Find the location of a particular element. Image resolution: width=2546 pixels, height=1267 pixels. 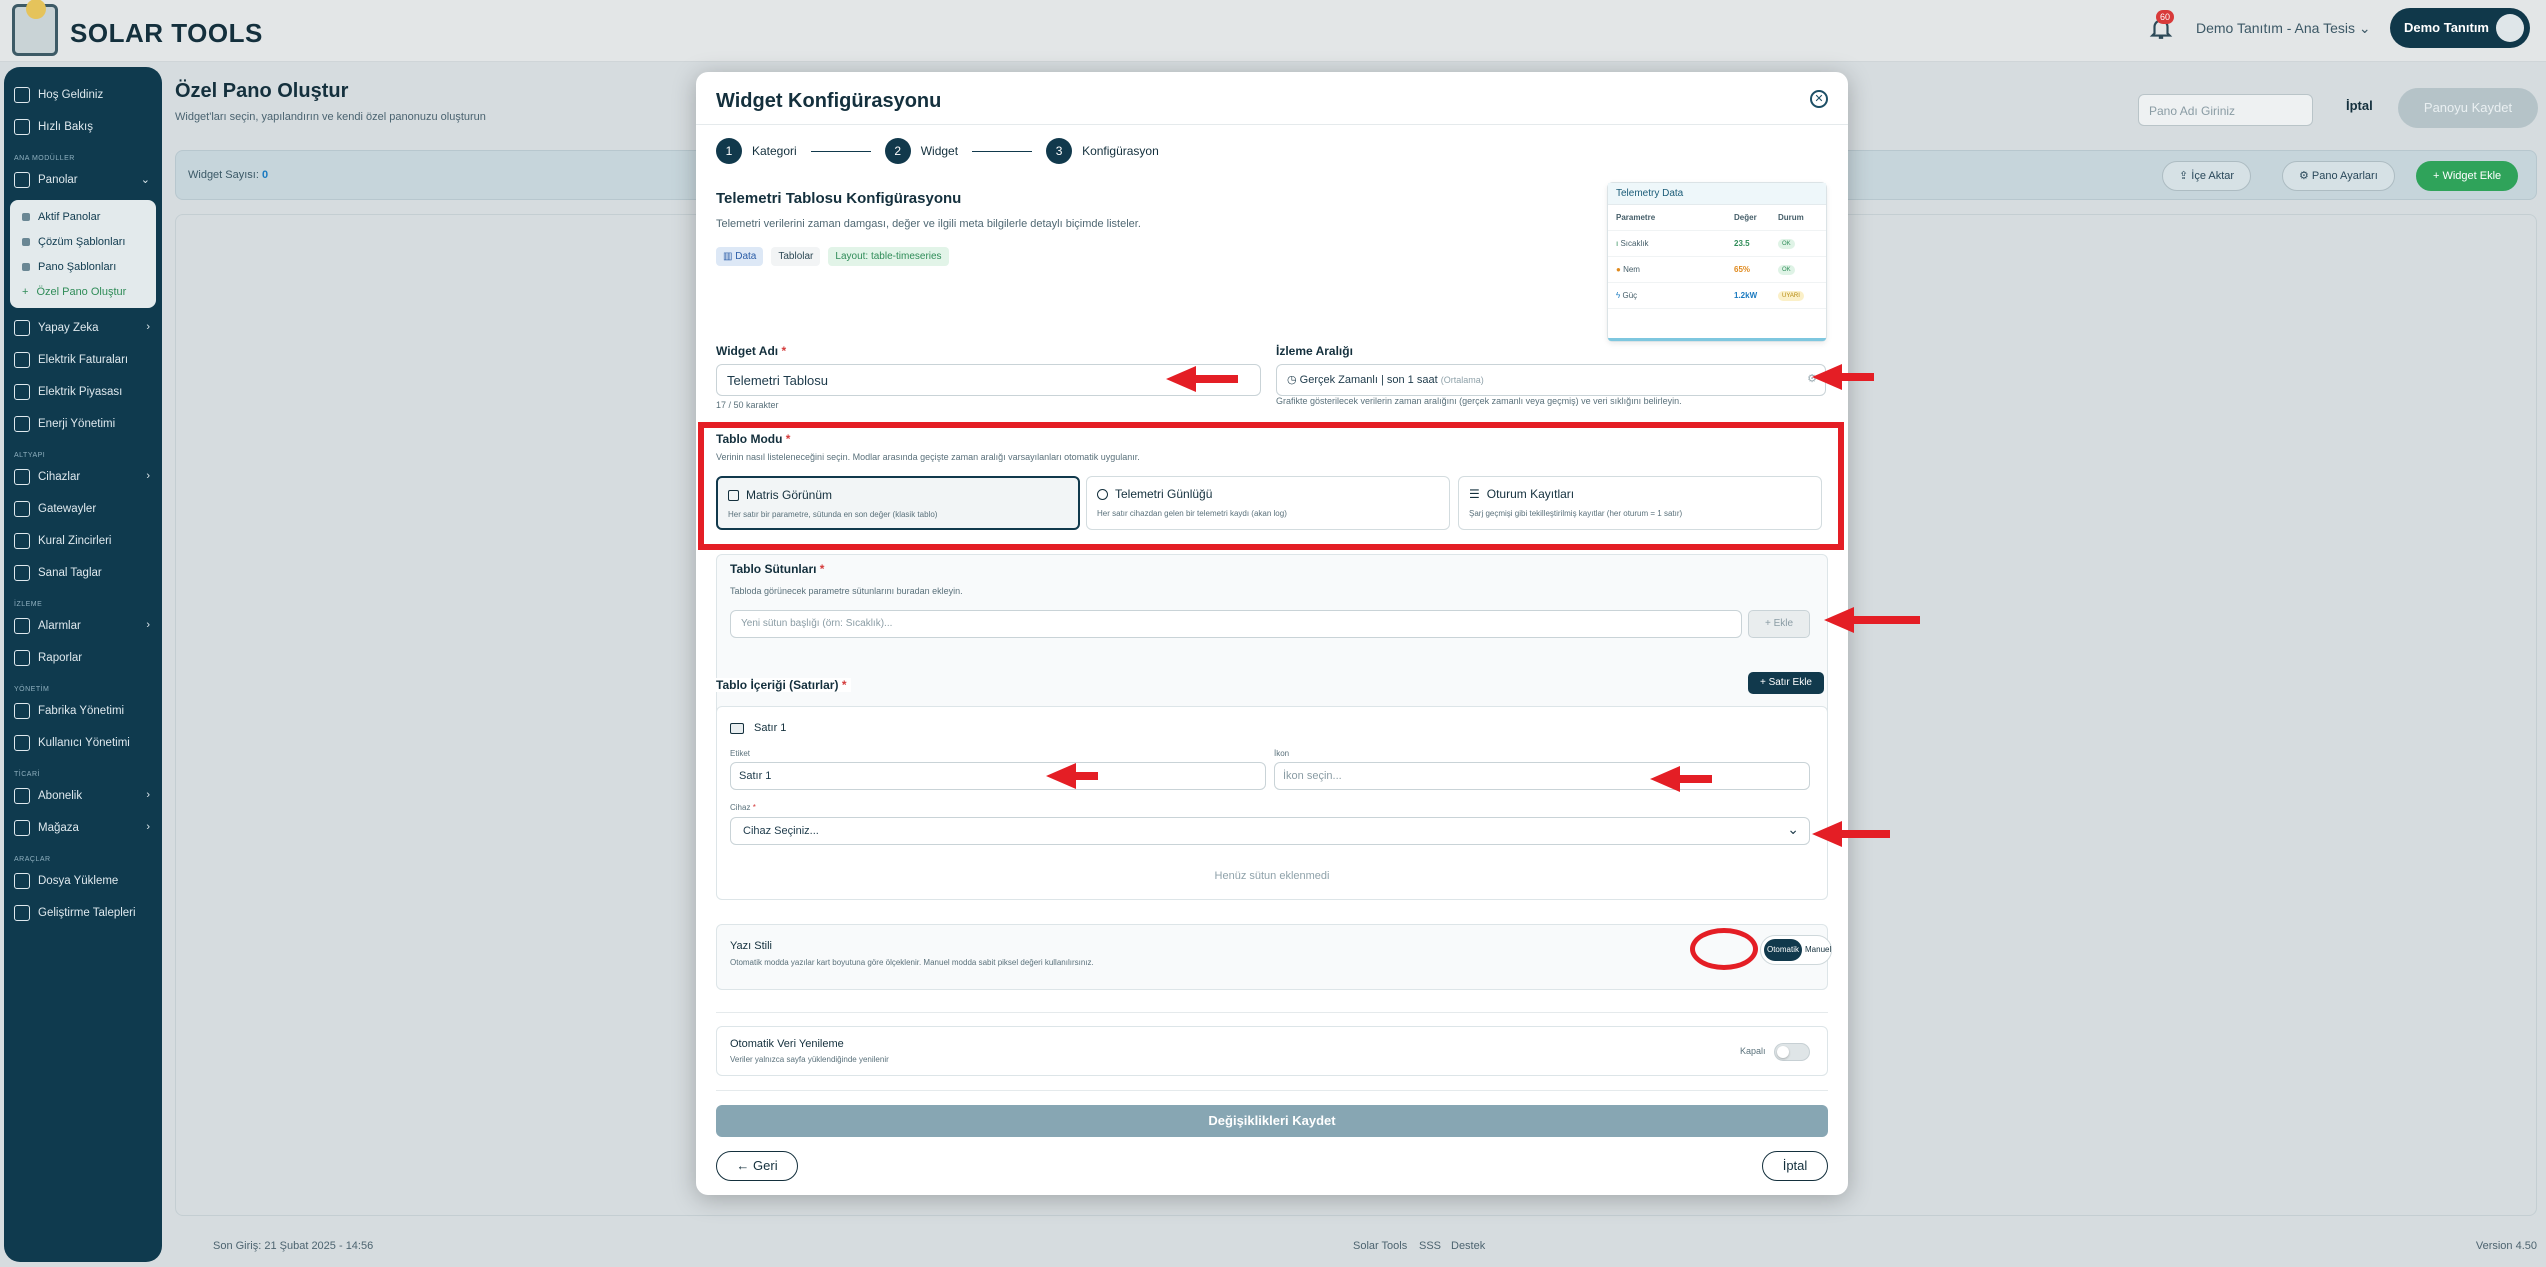

sidebar-item-upload: Dosya Yükleme is located at coordinates (83, 881).